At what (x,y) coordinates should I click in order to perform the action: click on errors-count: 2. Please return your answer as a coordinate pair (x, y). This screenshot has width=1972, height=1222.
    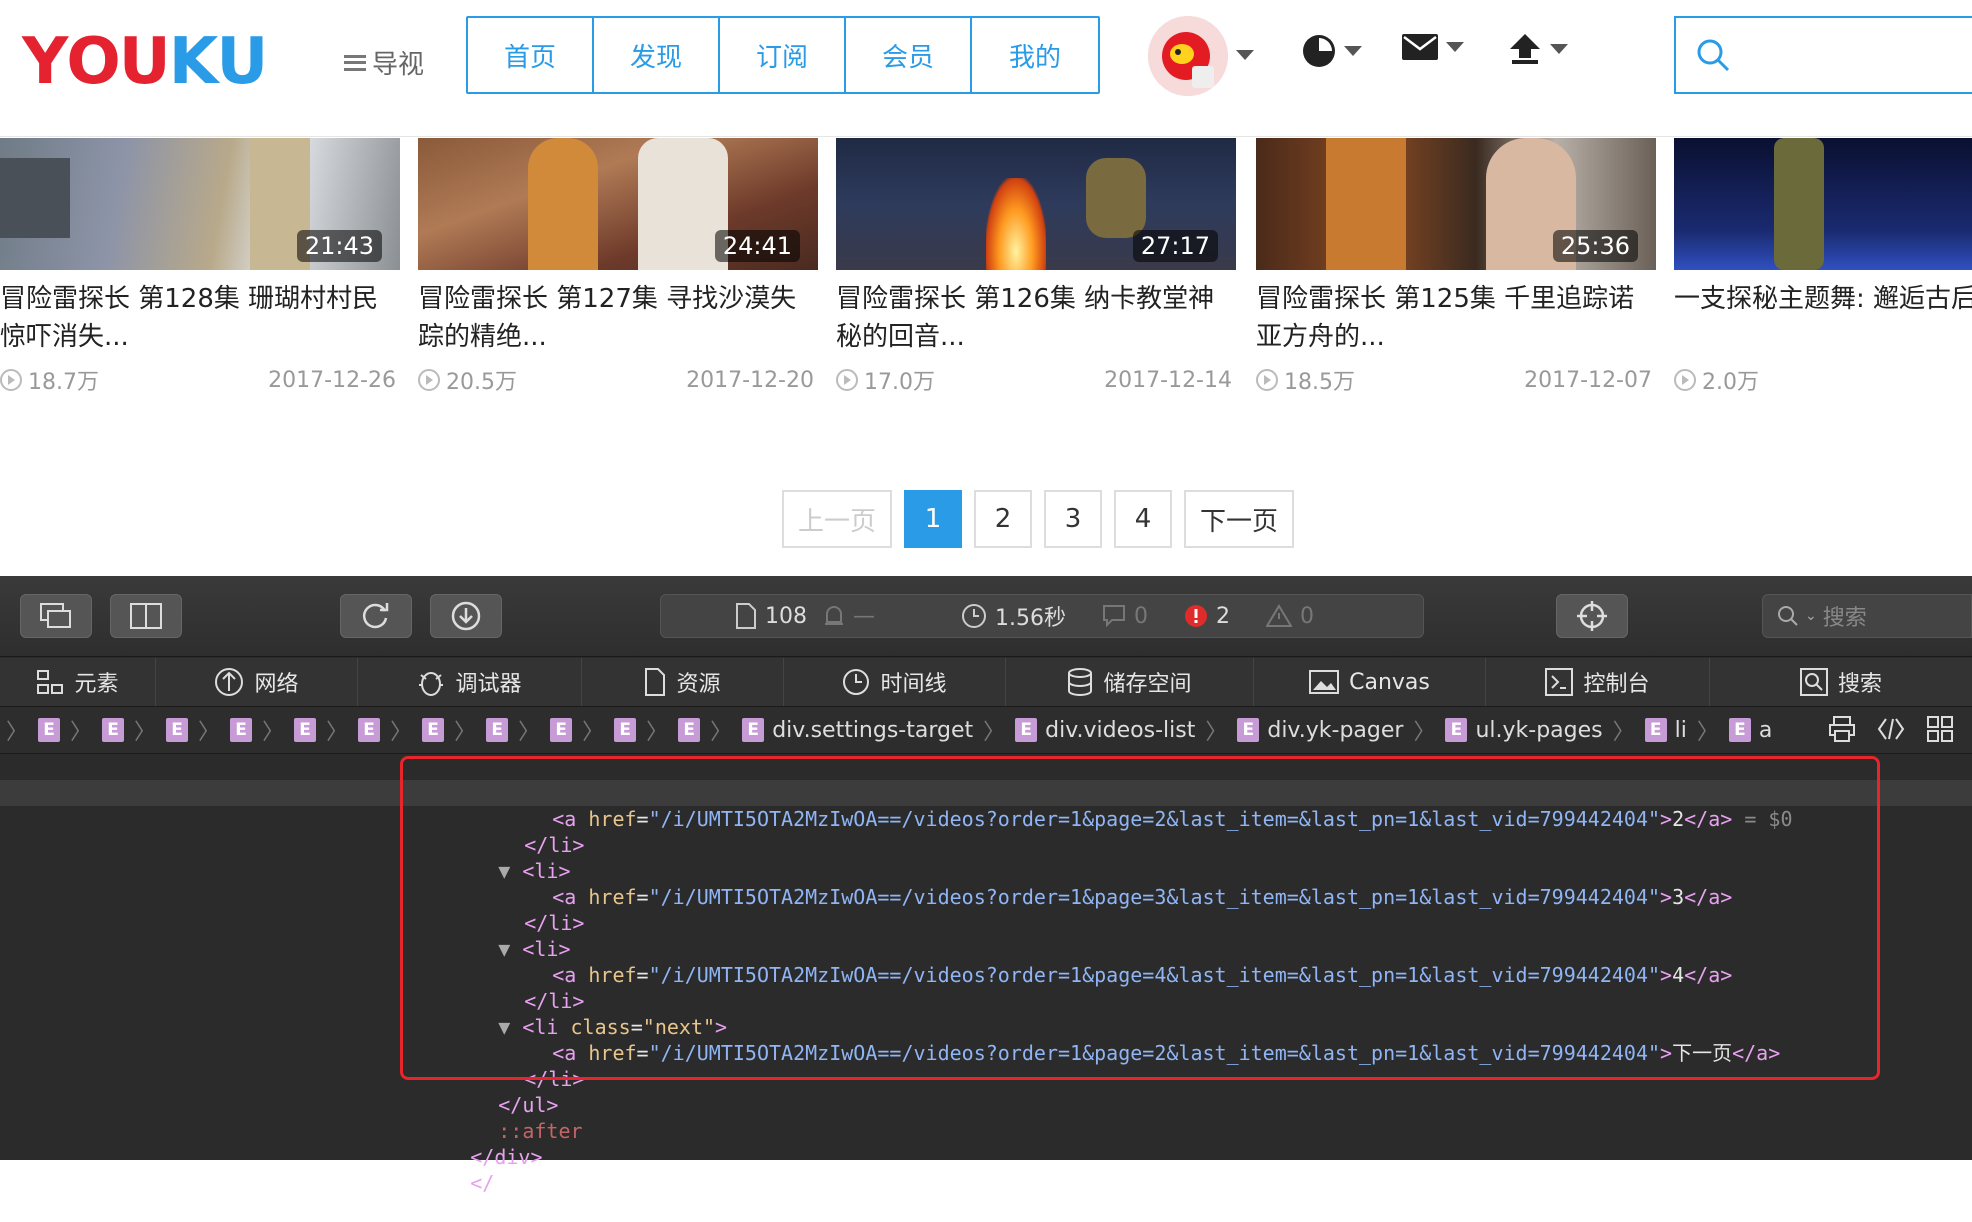
    Looking at the image, I should click on (1207, 616).